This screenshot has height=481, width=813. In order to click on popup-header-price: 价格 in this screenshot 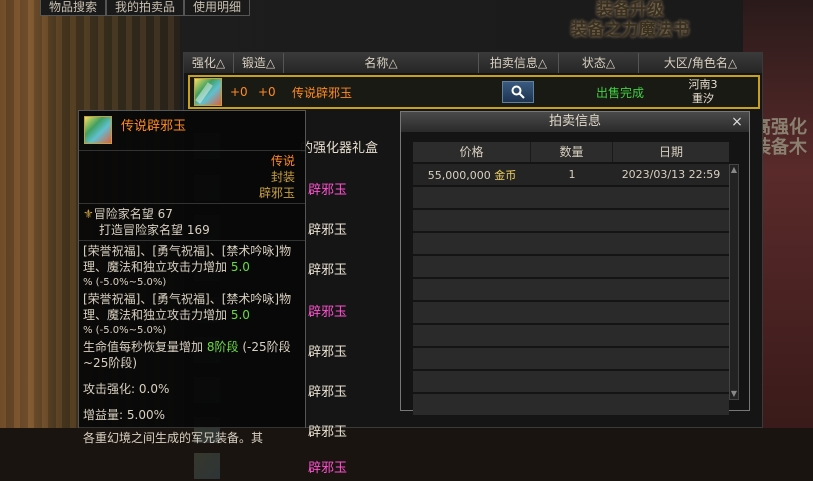, I will do `click(472, 152)`.